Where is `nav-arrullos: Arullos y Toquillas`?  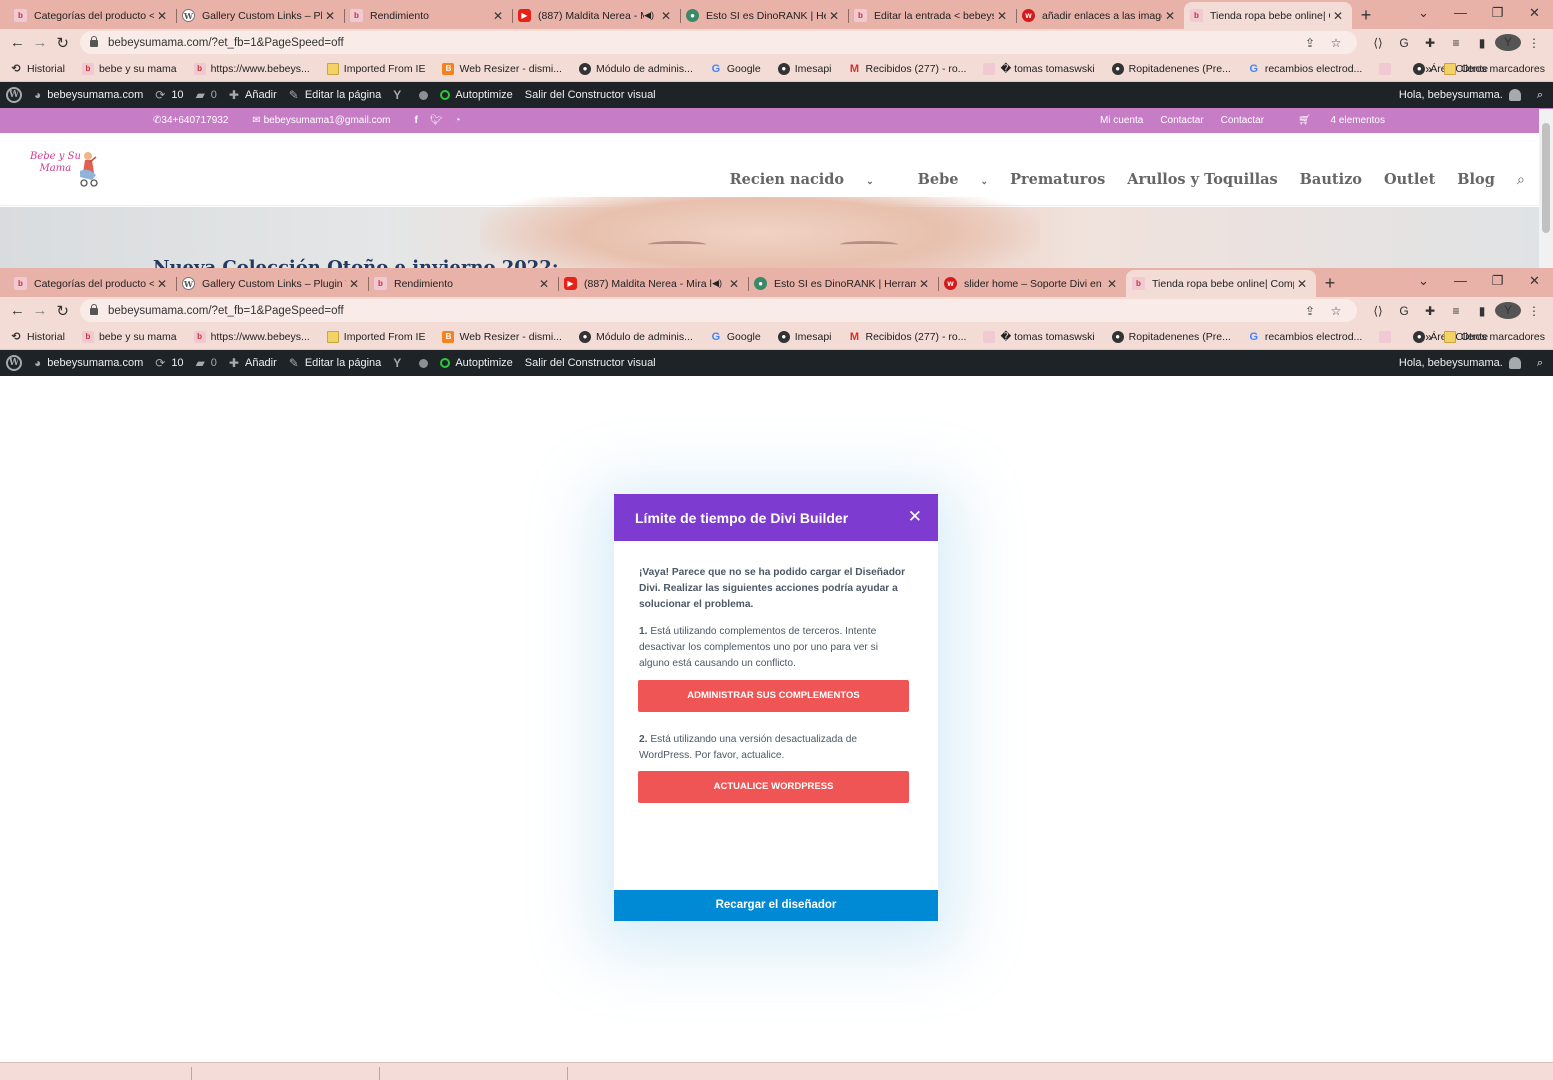 nav-arrullos: Arullos y Toquillas is located at coordinates (1202, 179).